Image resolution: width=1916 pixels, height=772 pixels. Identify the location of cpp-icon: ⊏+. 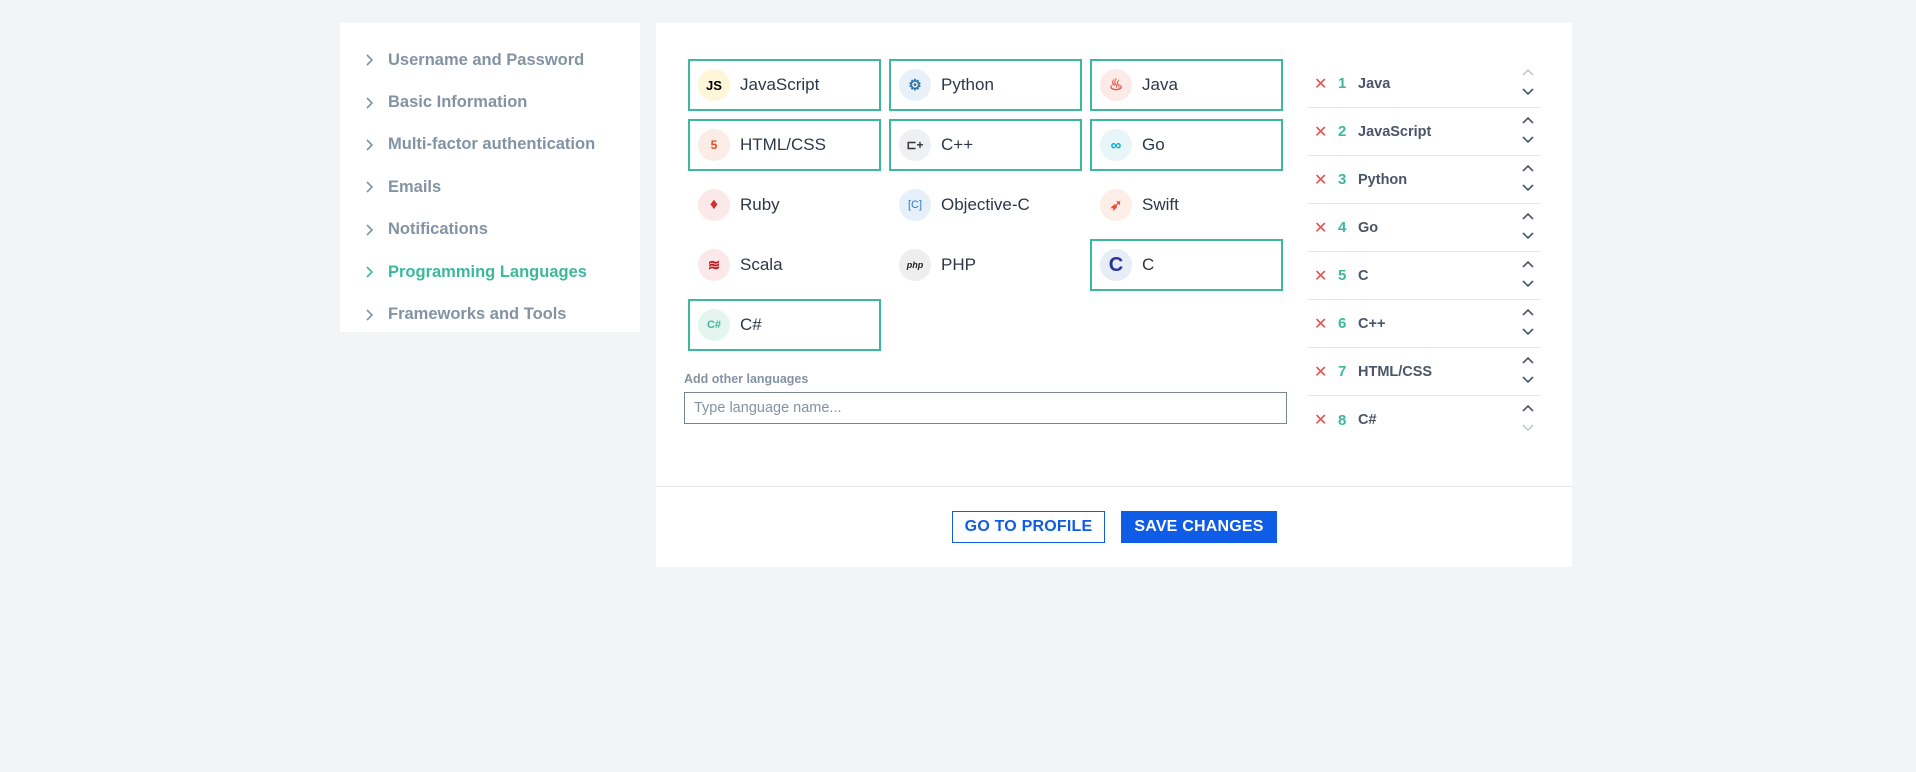
(915, 145).